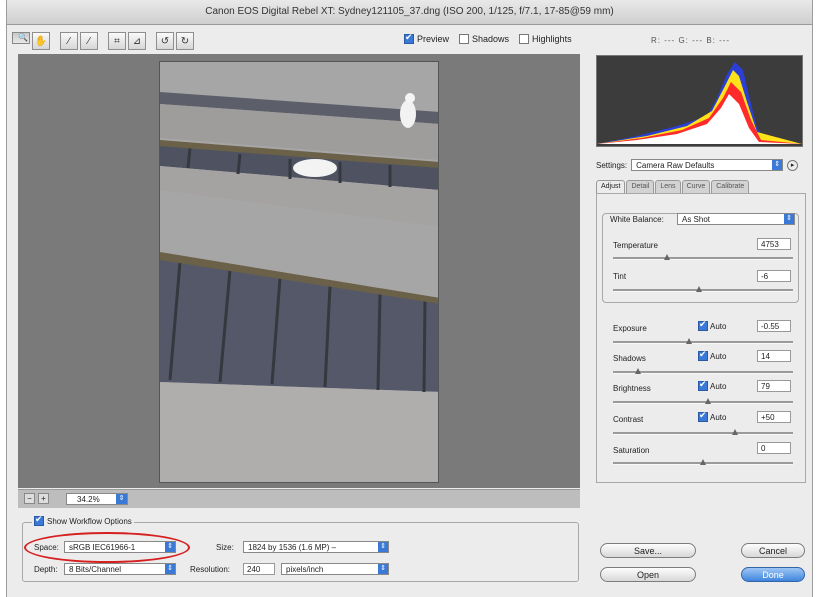 The height and width of the screenshot is (597, 819). What do you see at coordinates (703, 462) in the screenshot?
I see `saturation-slider-thumb` at bounding box center [703, 462].